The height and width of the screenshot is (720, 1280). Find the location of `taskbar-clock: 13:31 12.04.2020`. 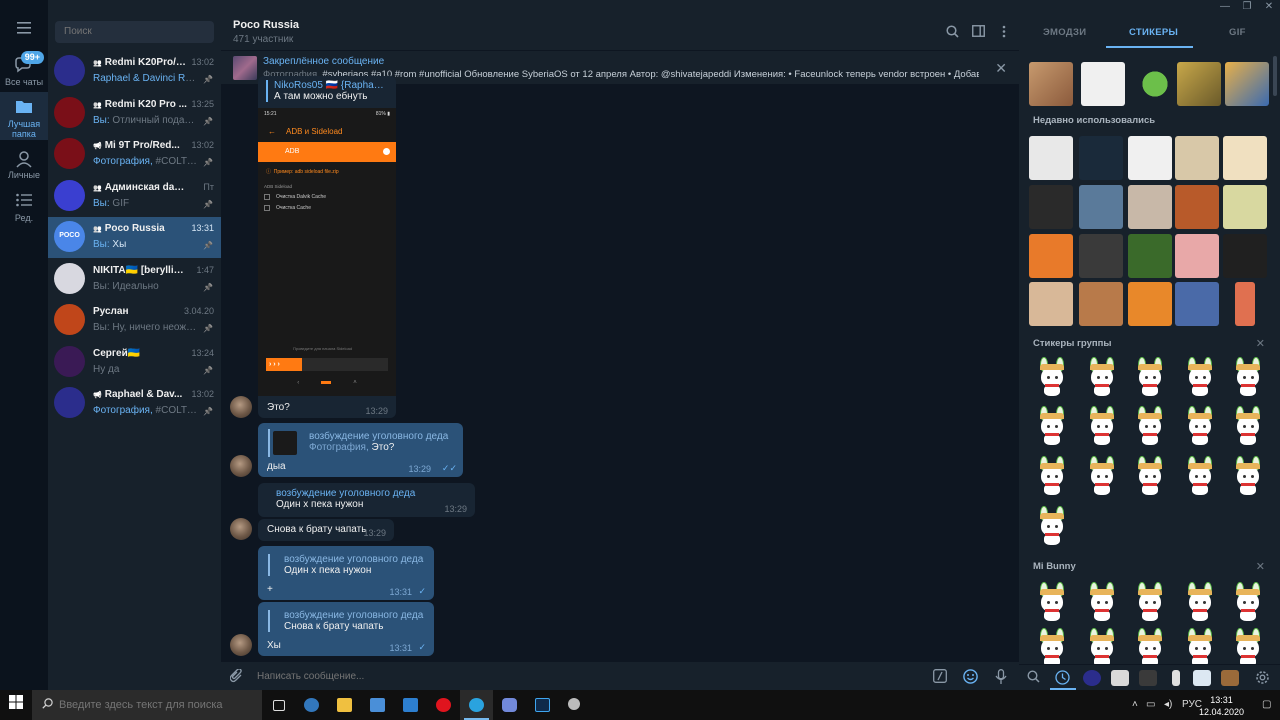

taskbar-clock: 13:31 12.04.2020 is located at coordinates (1221, 706).